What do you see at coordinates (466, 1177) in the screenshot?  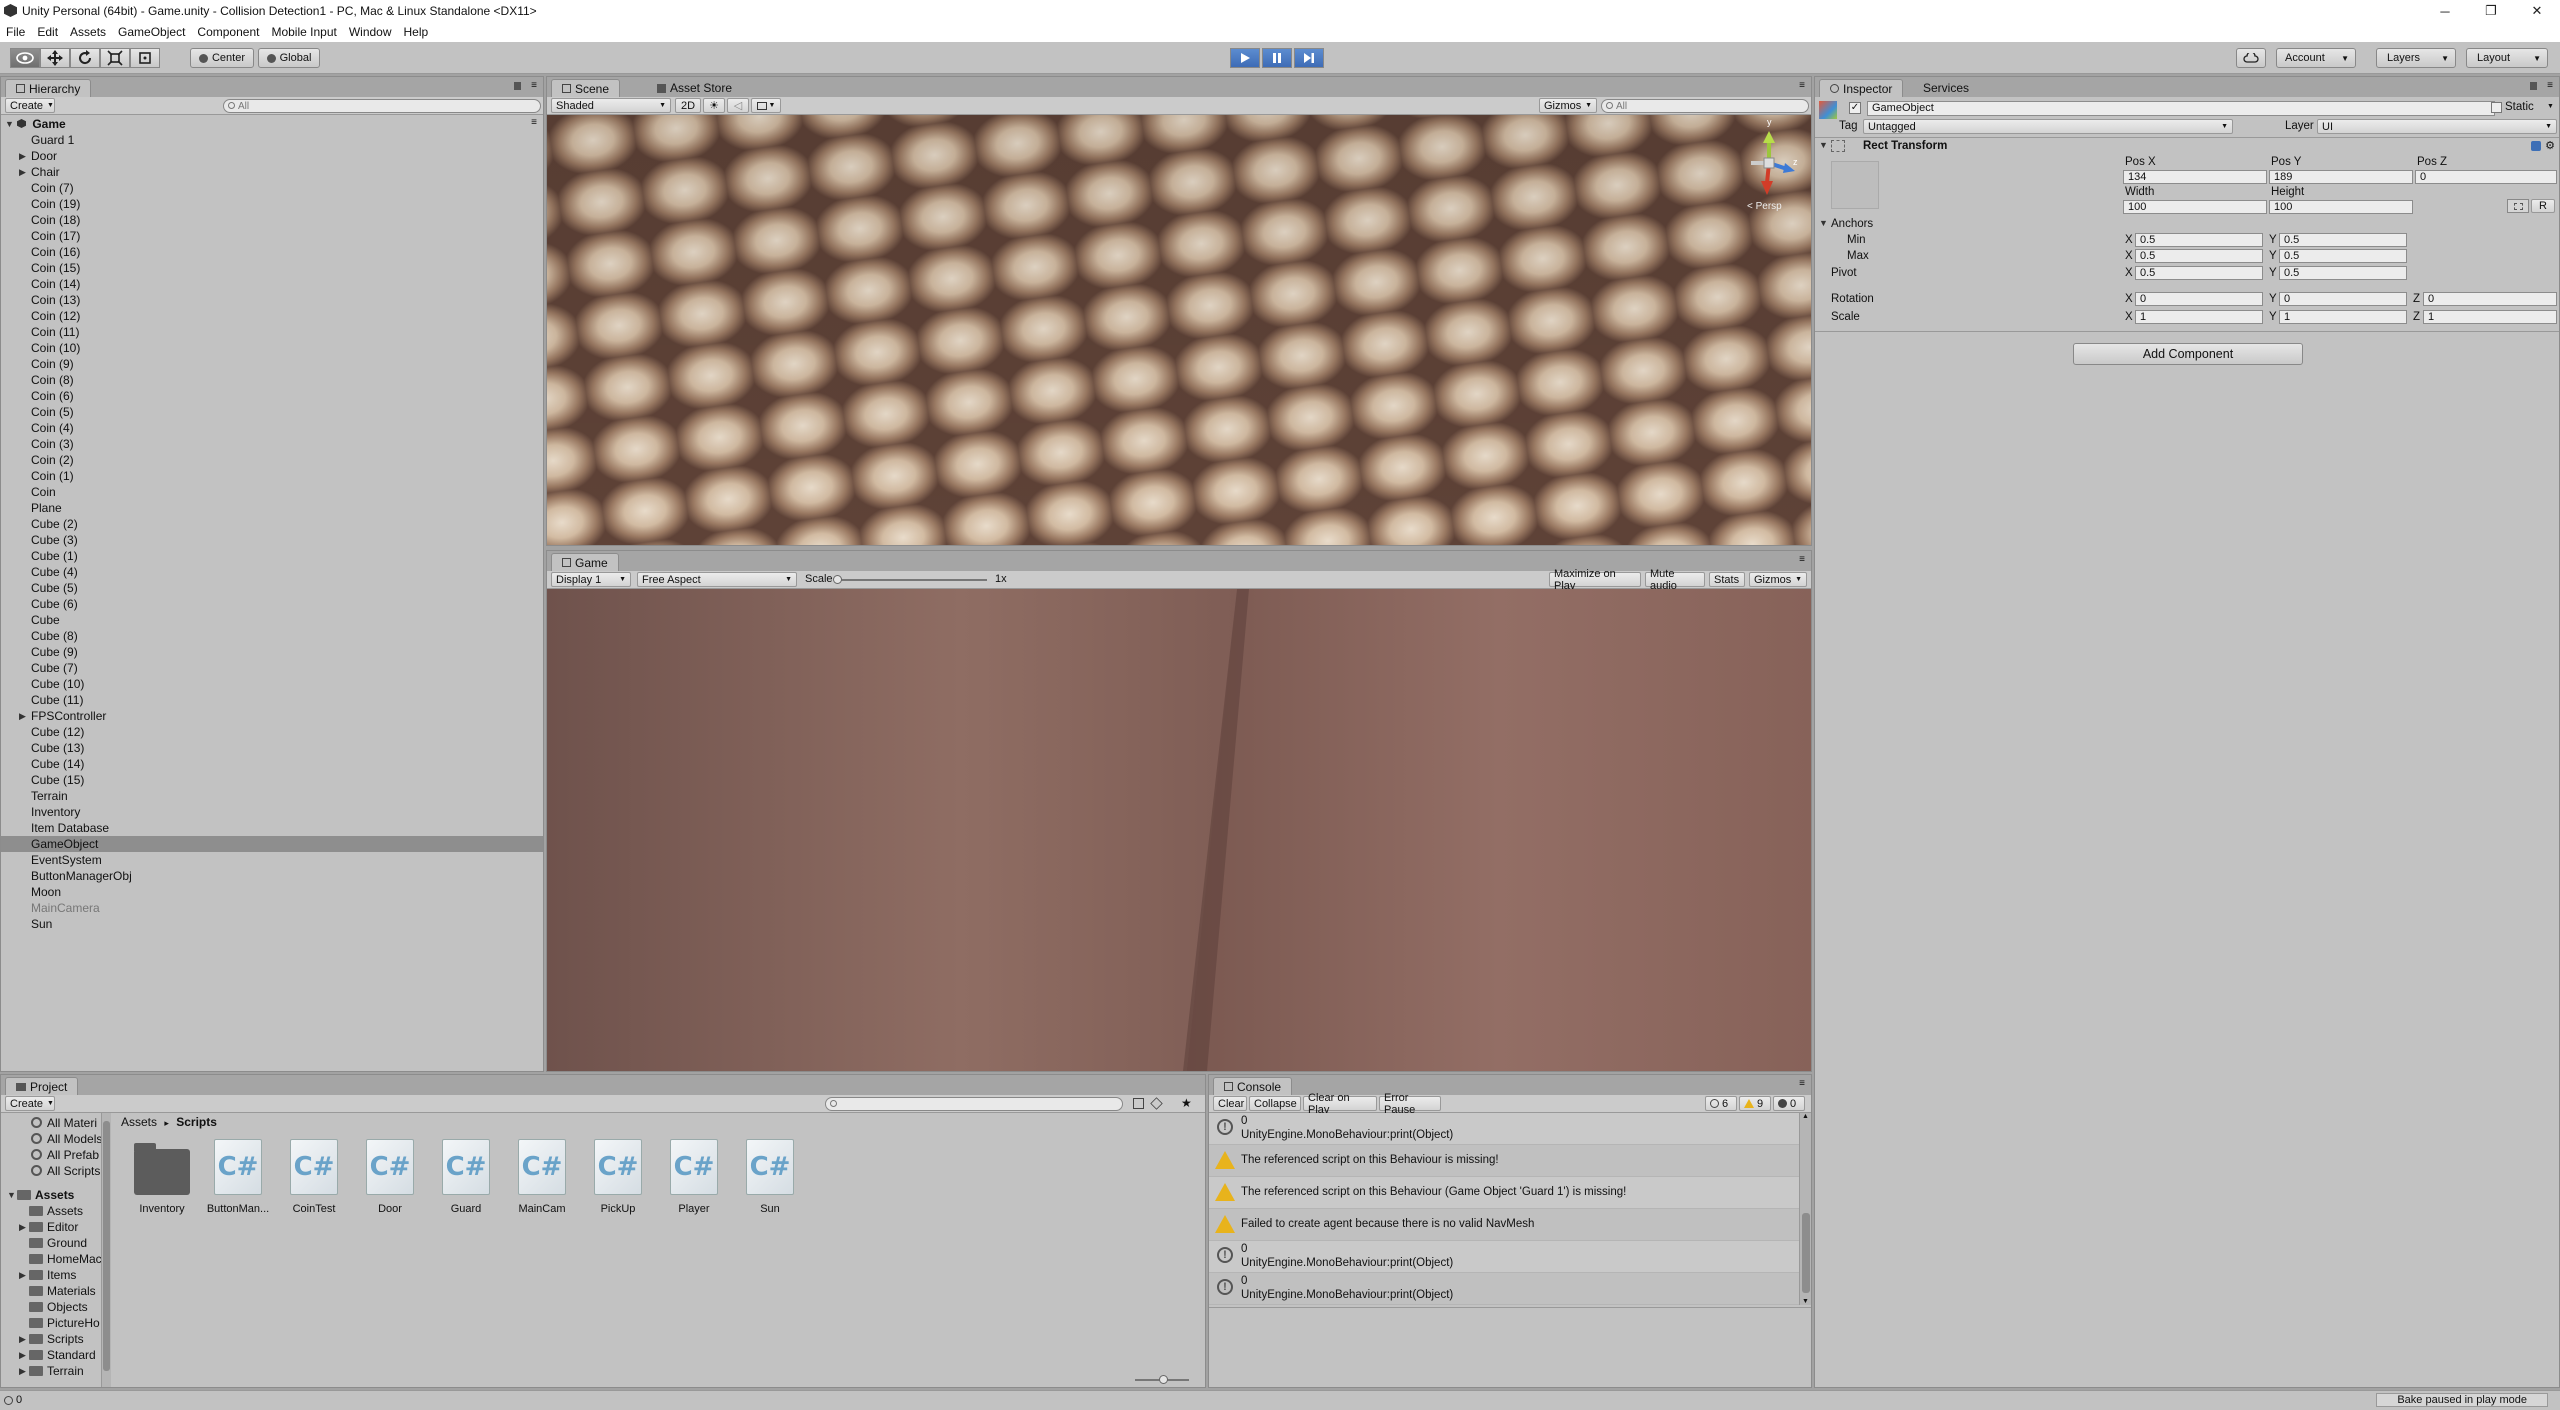 I see `asset-script-item: C# Guard` at bounding box center [466, 1177].